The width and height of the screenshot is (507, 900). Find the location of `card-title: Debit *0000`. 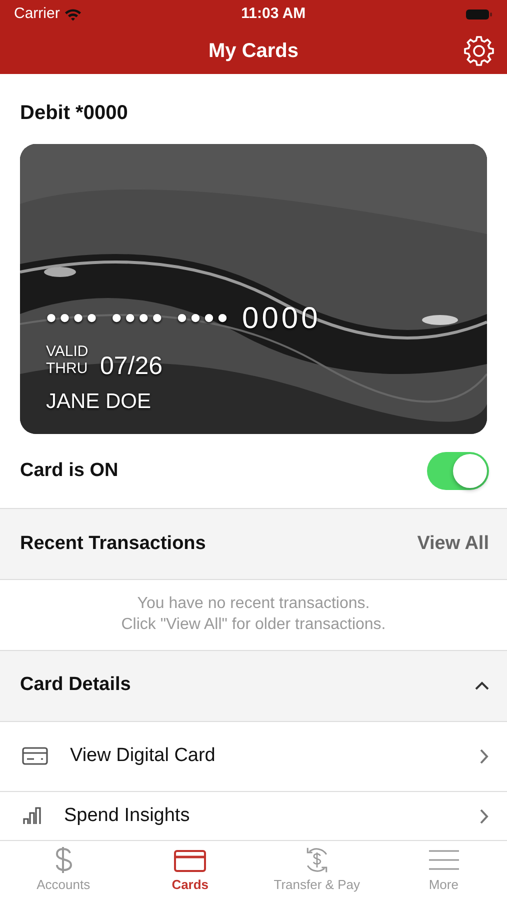

card-title: Debit *0000 is located at coordinates (74, 113).